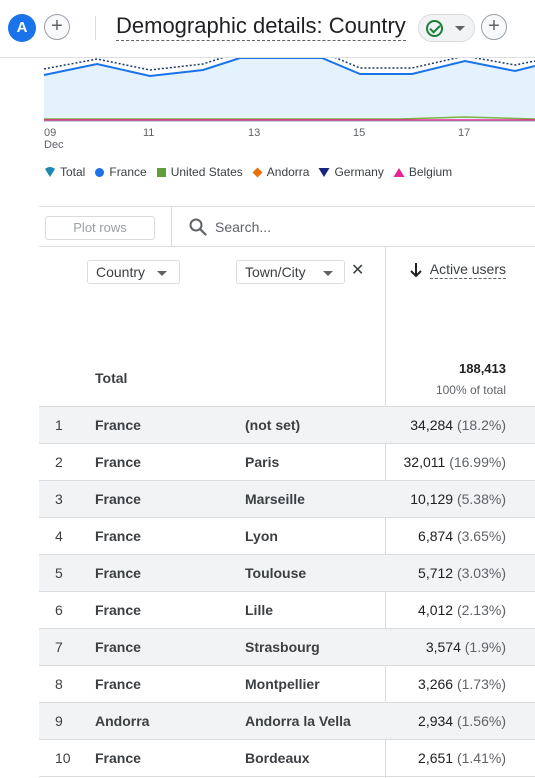  What do you see at coordinates (288, 171) in the screenshot?
I see `legend-label: Andorra` at bounding box center [288, 171].